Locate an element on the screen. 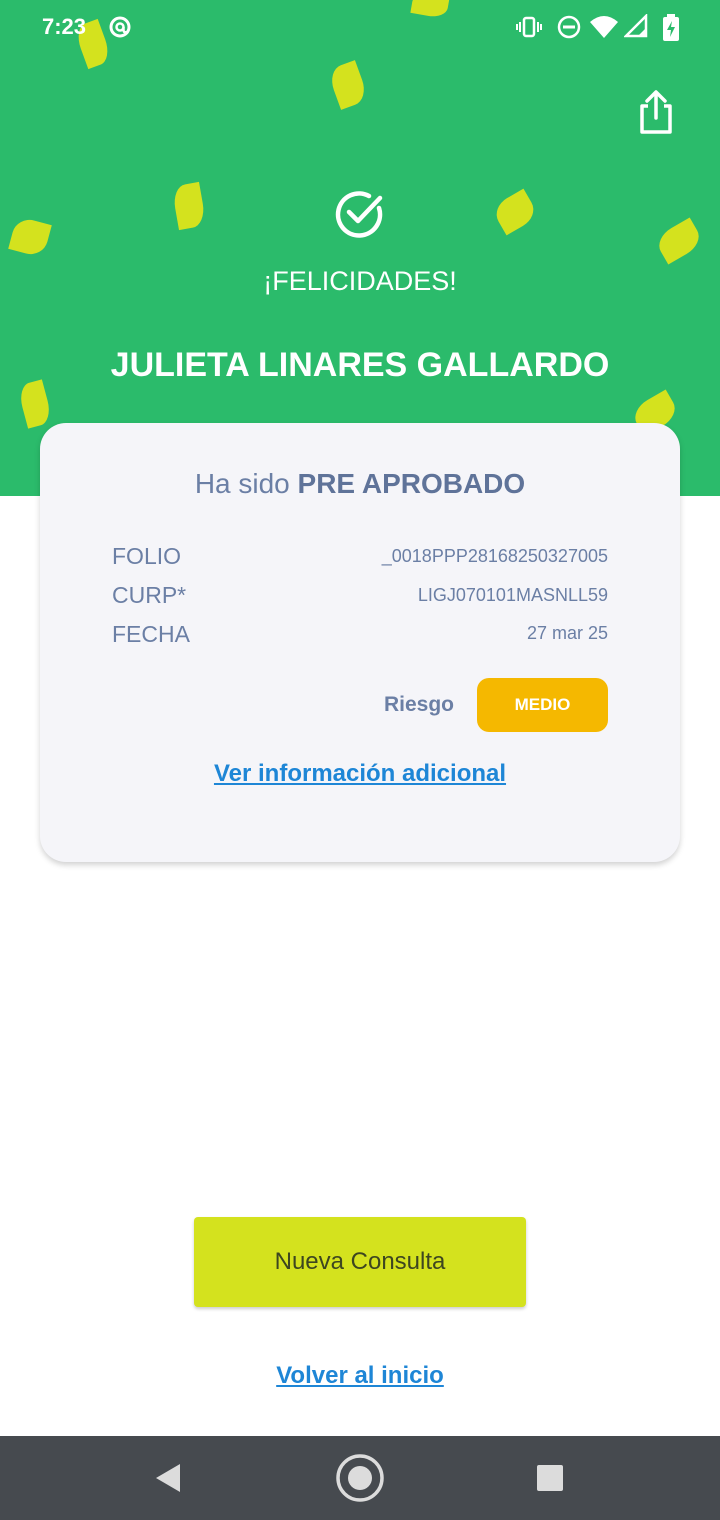 This screenshot has width=720, height=1520. risk-badge: MEDIO is located at coordinates (542, 705).